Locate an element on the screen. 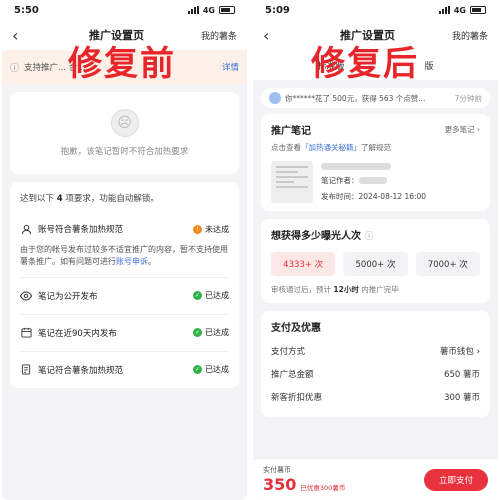  section-title: 推广笔记 is located at coordinates (291, 131).